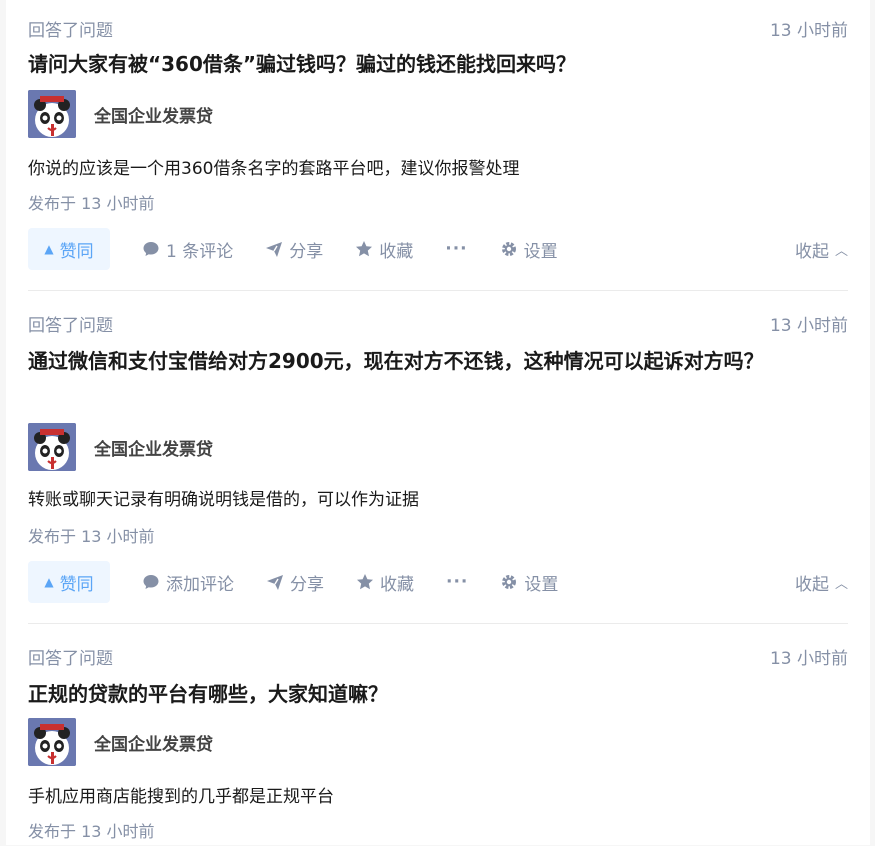  I want to click on comment-button: 添加评论, so click(188, 582).